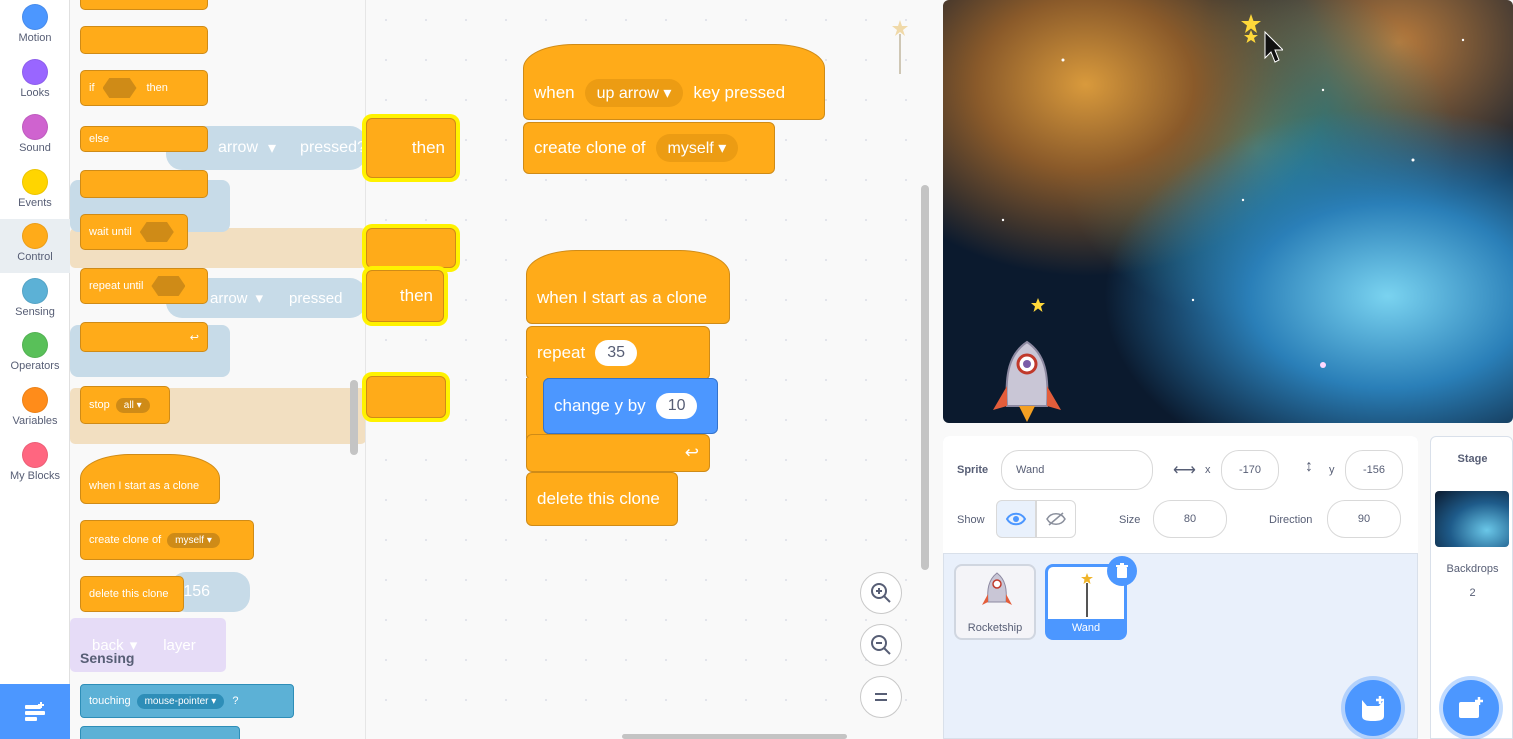  I want to click on sprite-label: Sprite, so click(973, 470).